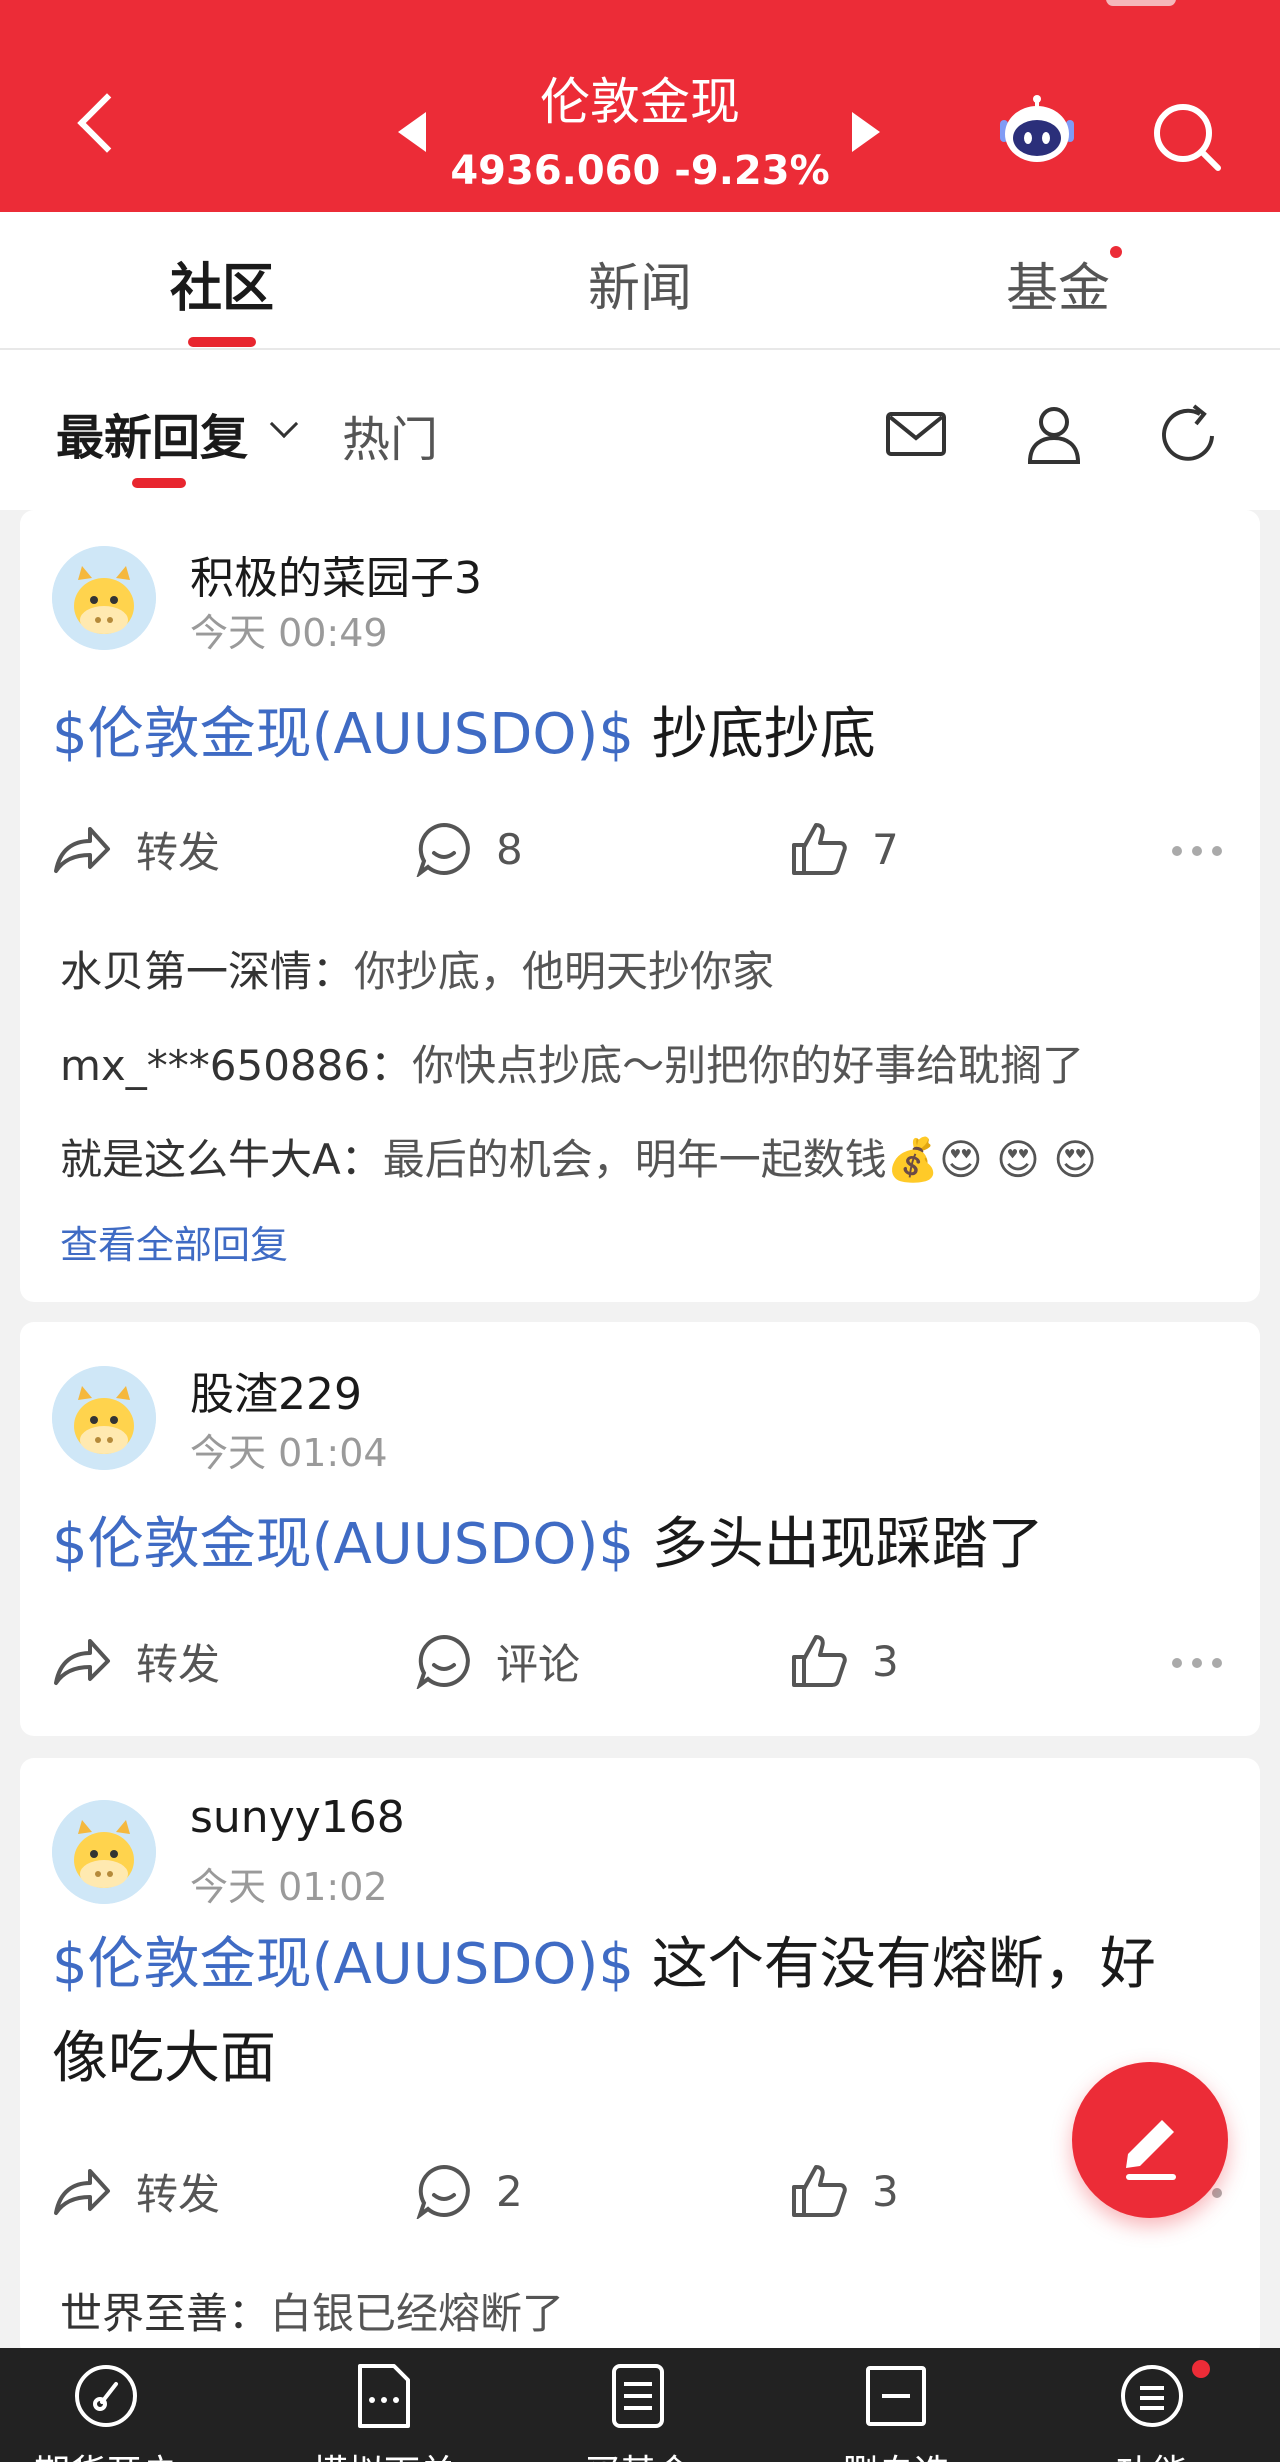 The height and width of the screenshot is (2462, 1280). I want to click on fund-notification-dot, so click(1116, 252).